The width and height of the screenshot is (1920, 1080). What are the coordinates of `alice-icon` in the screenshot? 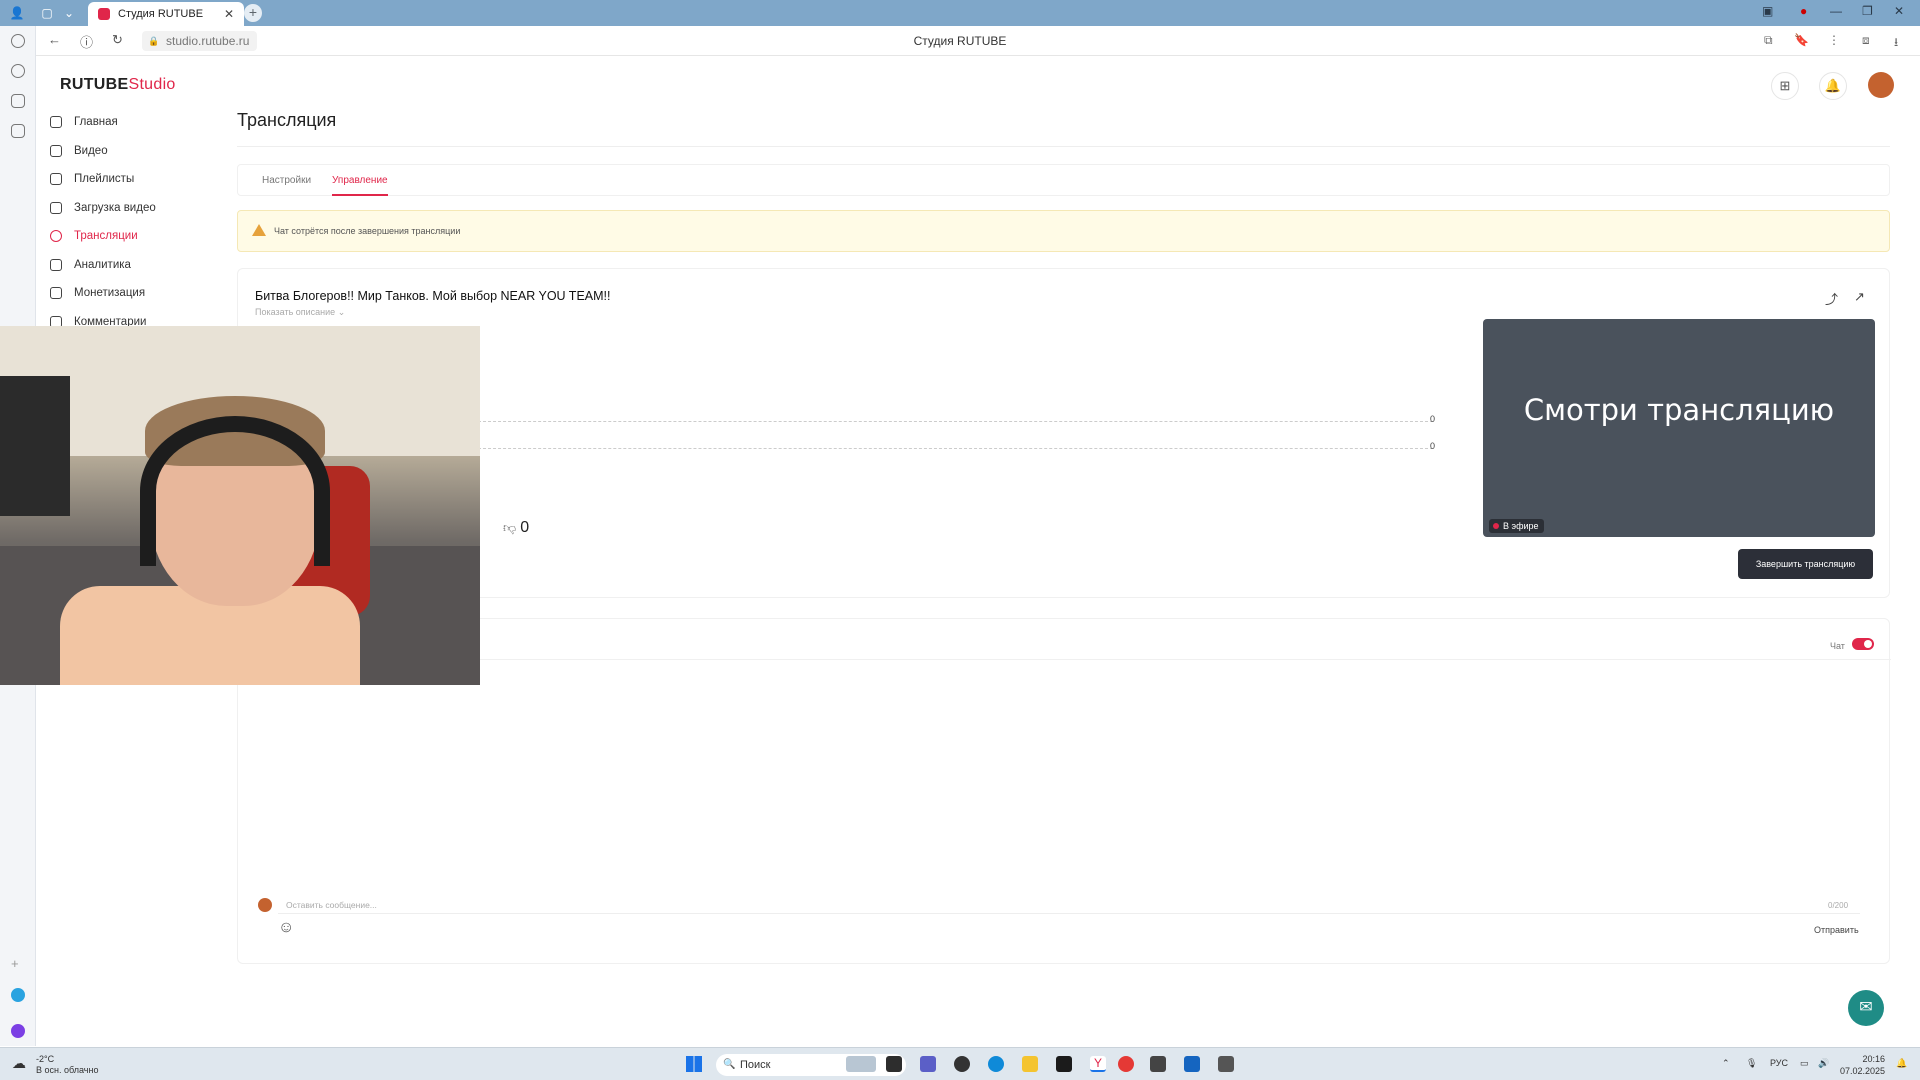 It's located at (18, 1031).